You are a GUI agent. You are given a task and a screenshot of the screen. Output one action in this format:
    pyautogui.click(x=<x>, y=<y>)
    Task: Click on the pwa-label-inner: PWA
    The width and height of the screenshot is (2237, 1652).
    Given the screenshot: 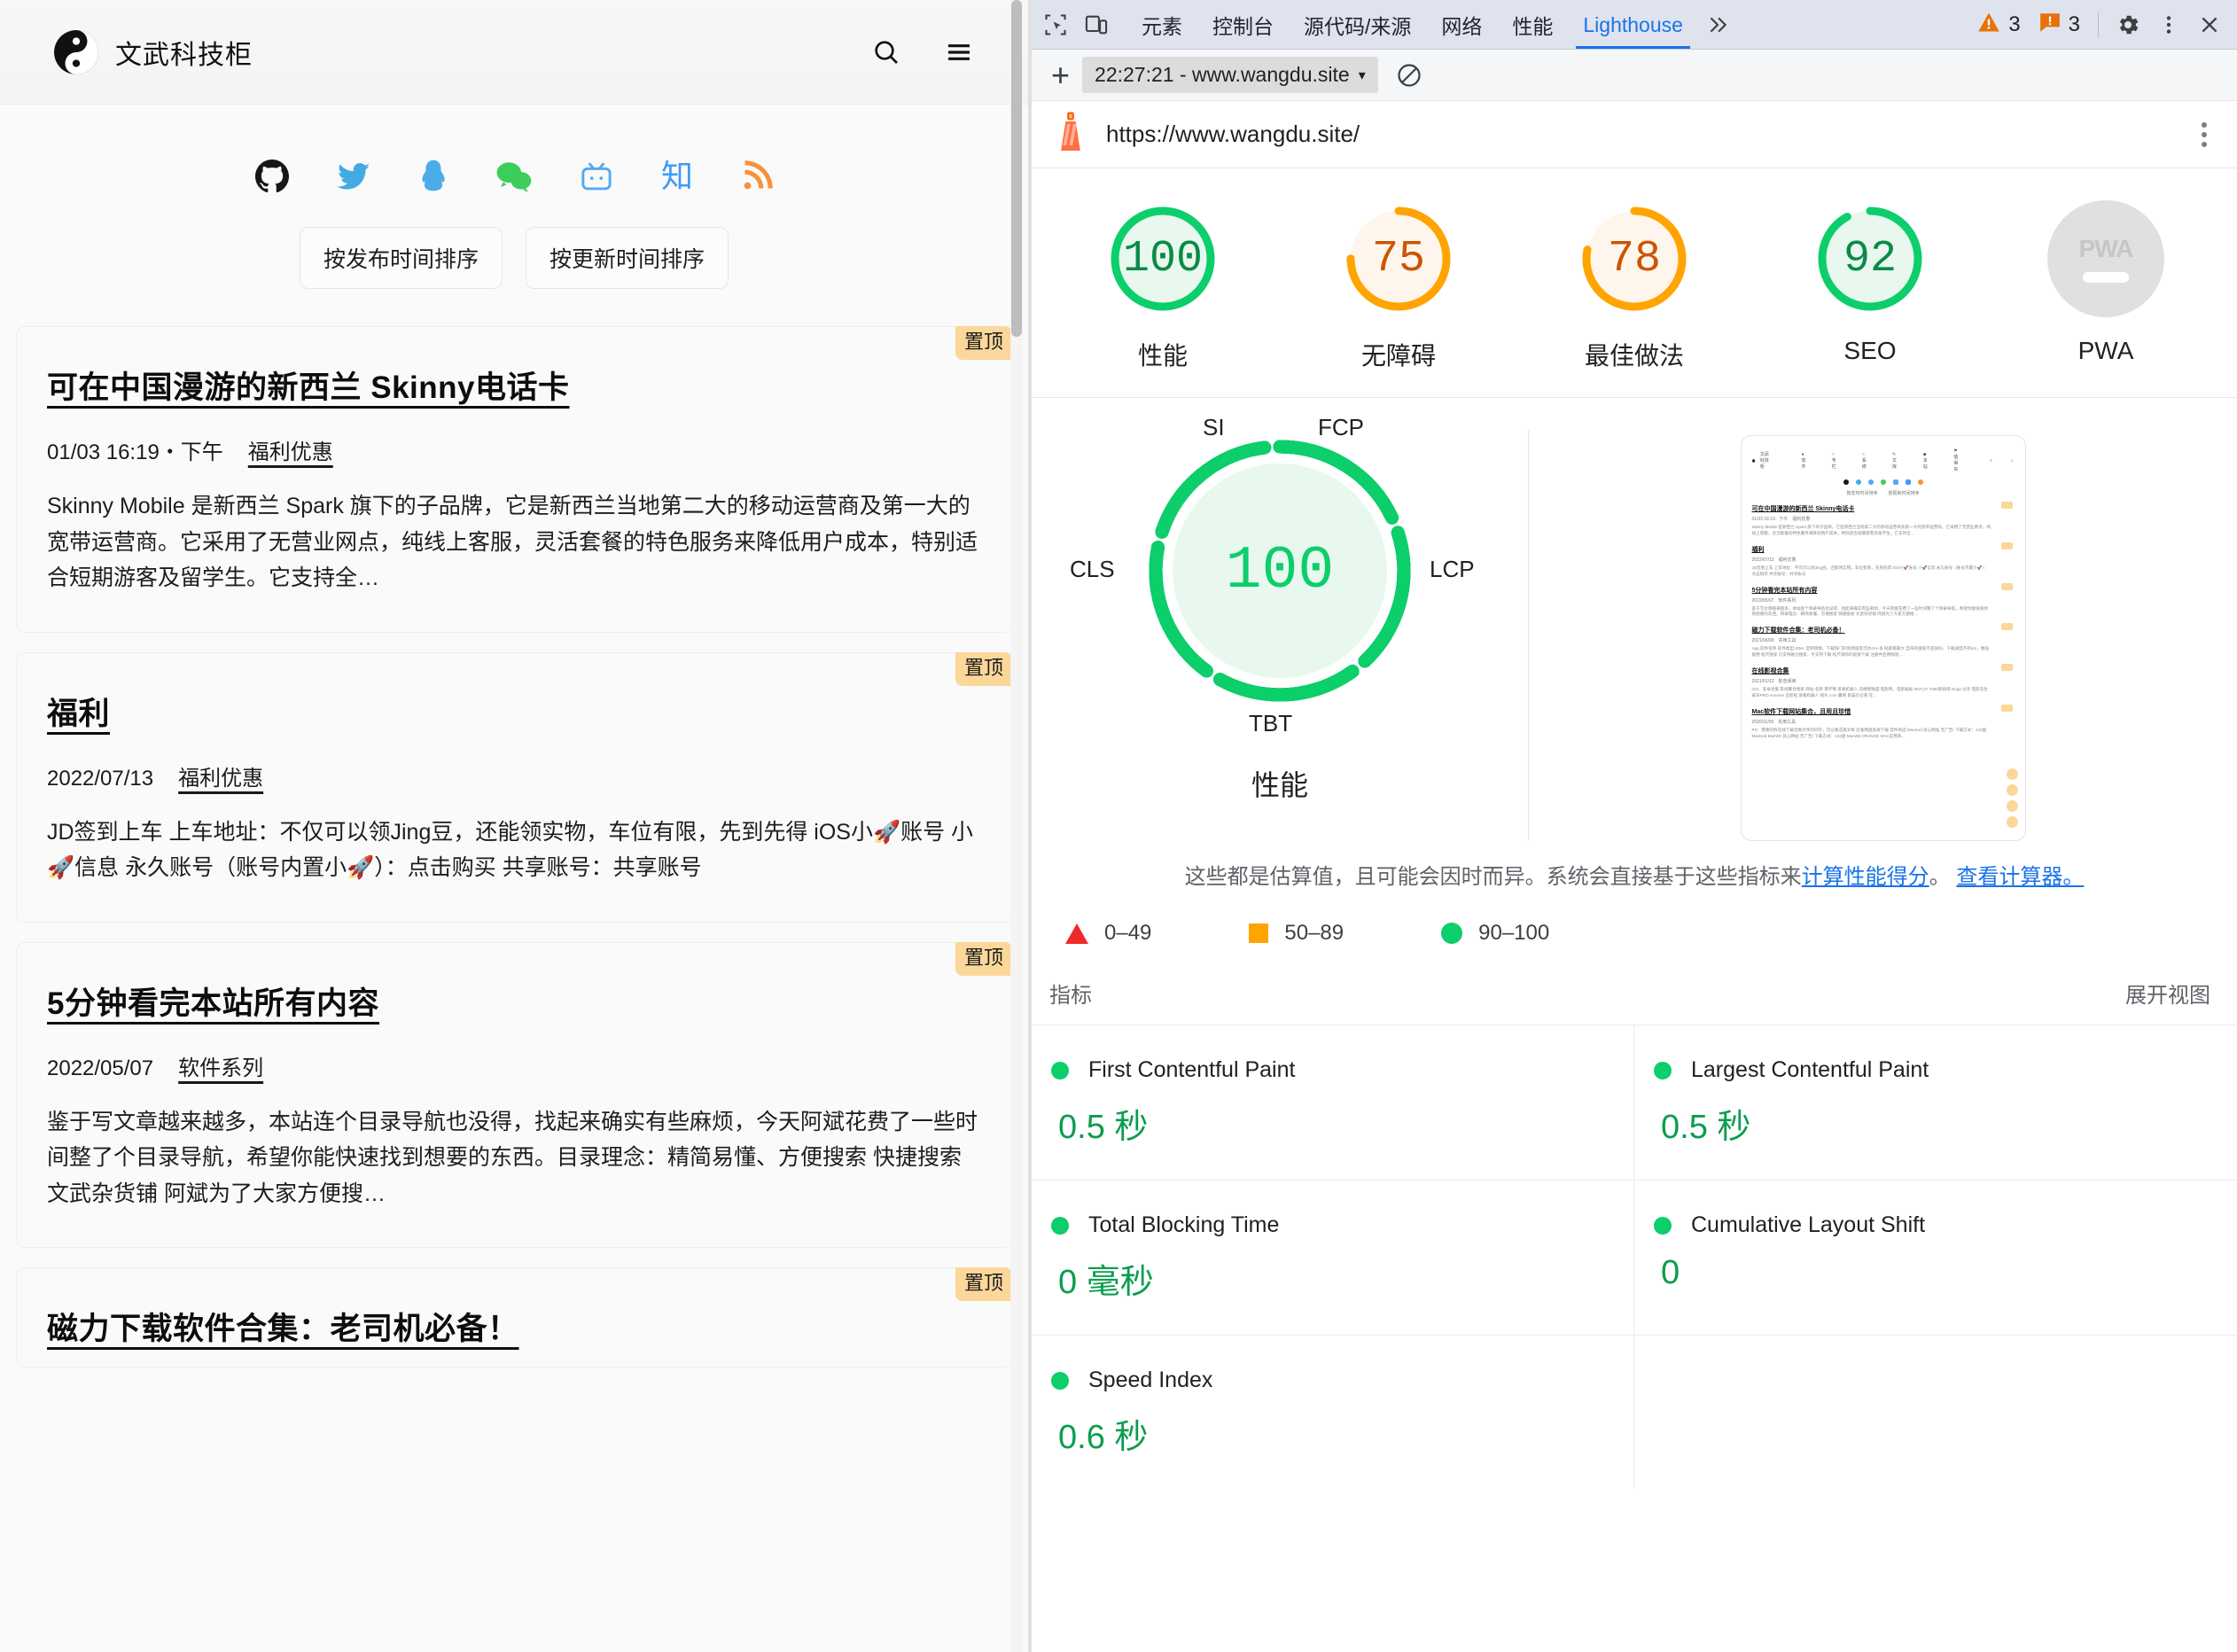 What is the action you would take?
    pyautogui.click(x=2106, y=248)
    